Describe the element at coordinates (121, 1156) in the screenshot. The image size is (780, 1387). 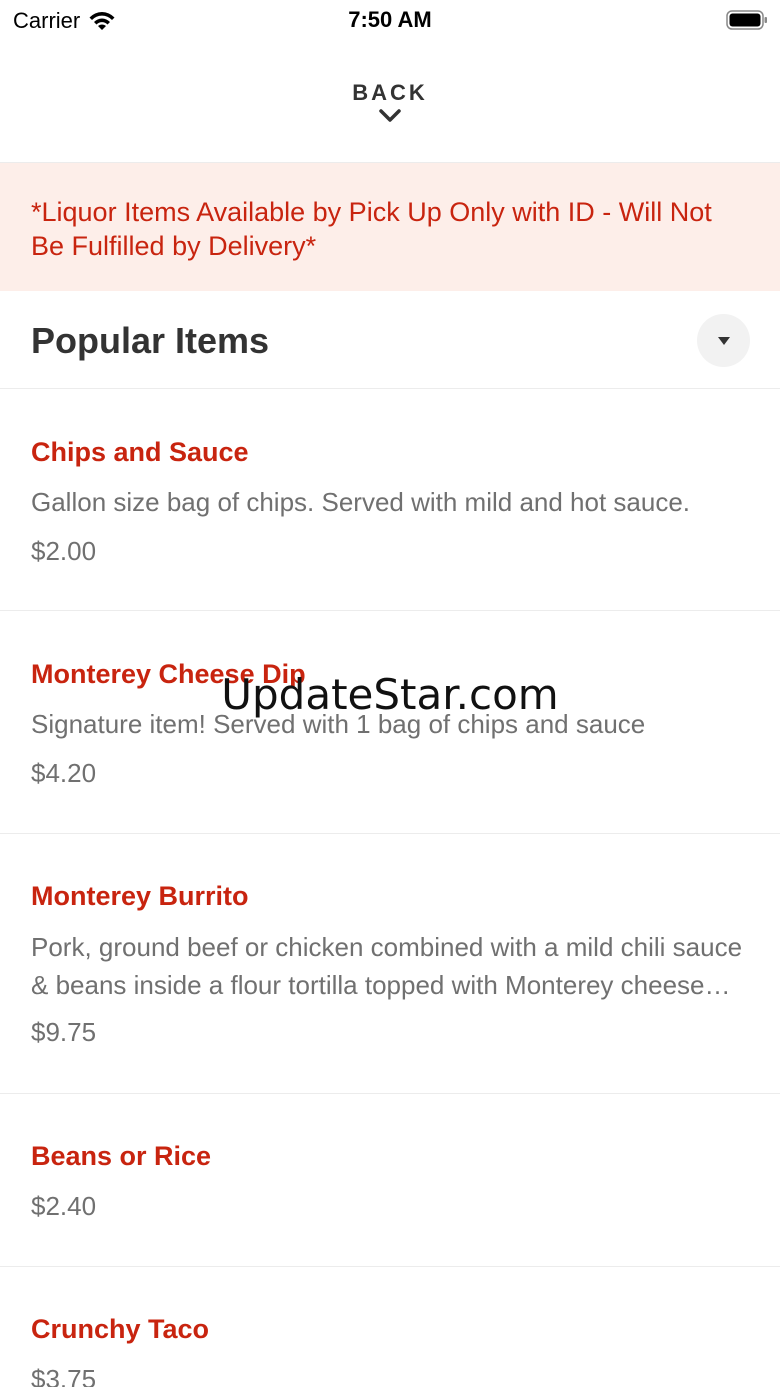
I see `item-name: Beans or Rice` at that location.